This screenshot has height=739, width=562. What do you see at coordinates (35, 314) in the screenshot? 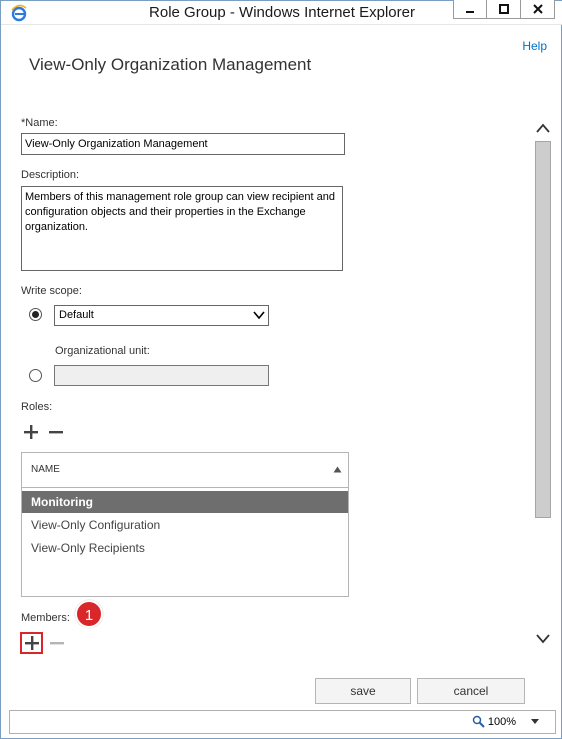
I see `write-scope-default-radio` at bounding box center [35, 314].